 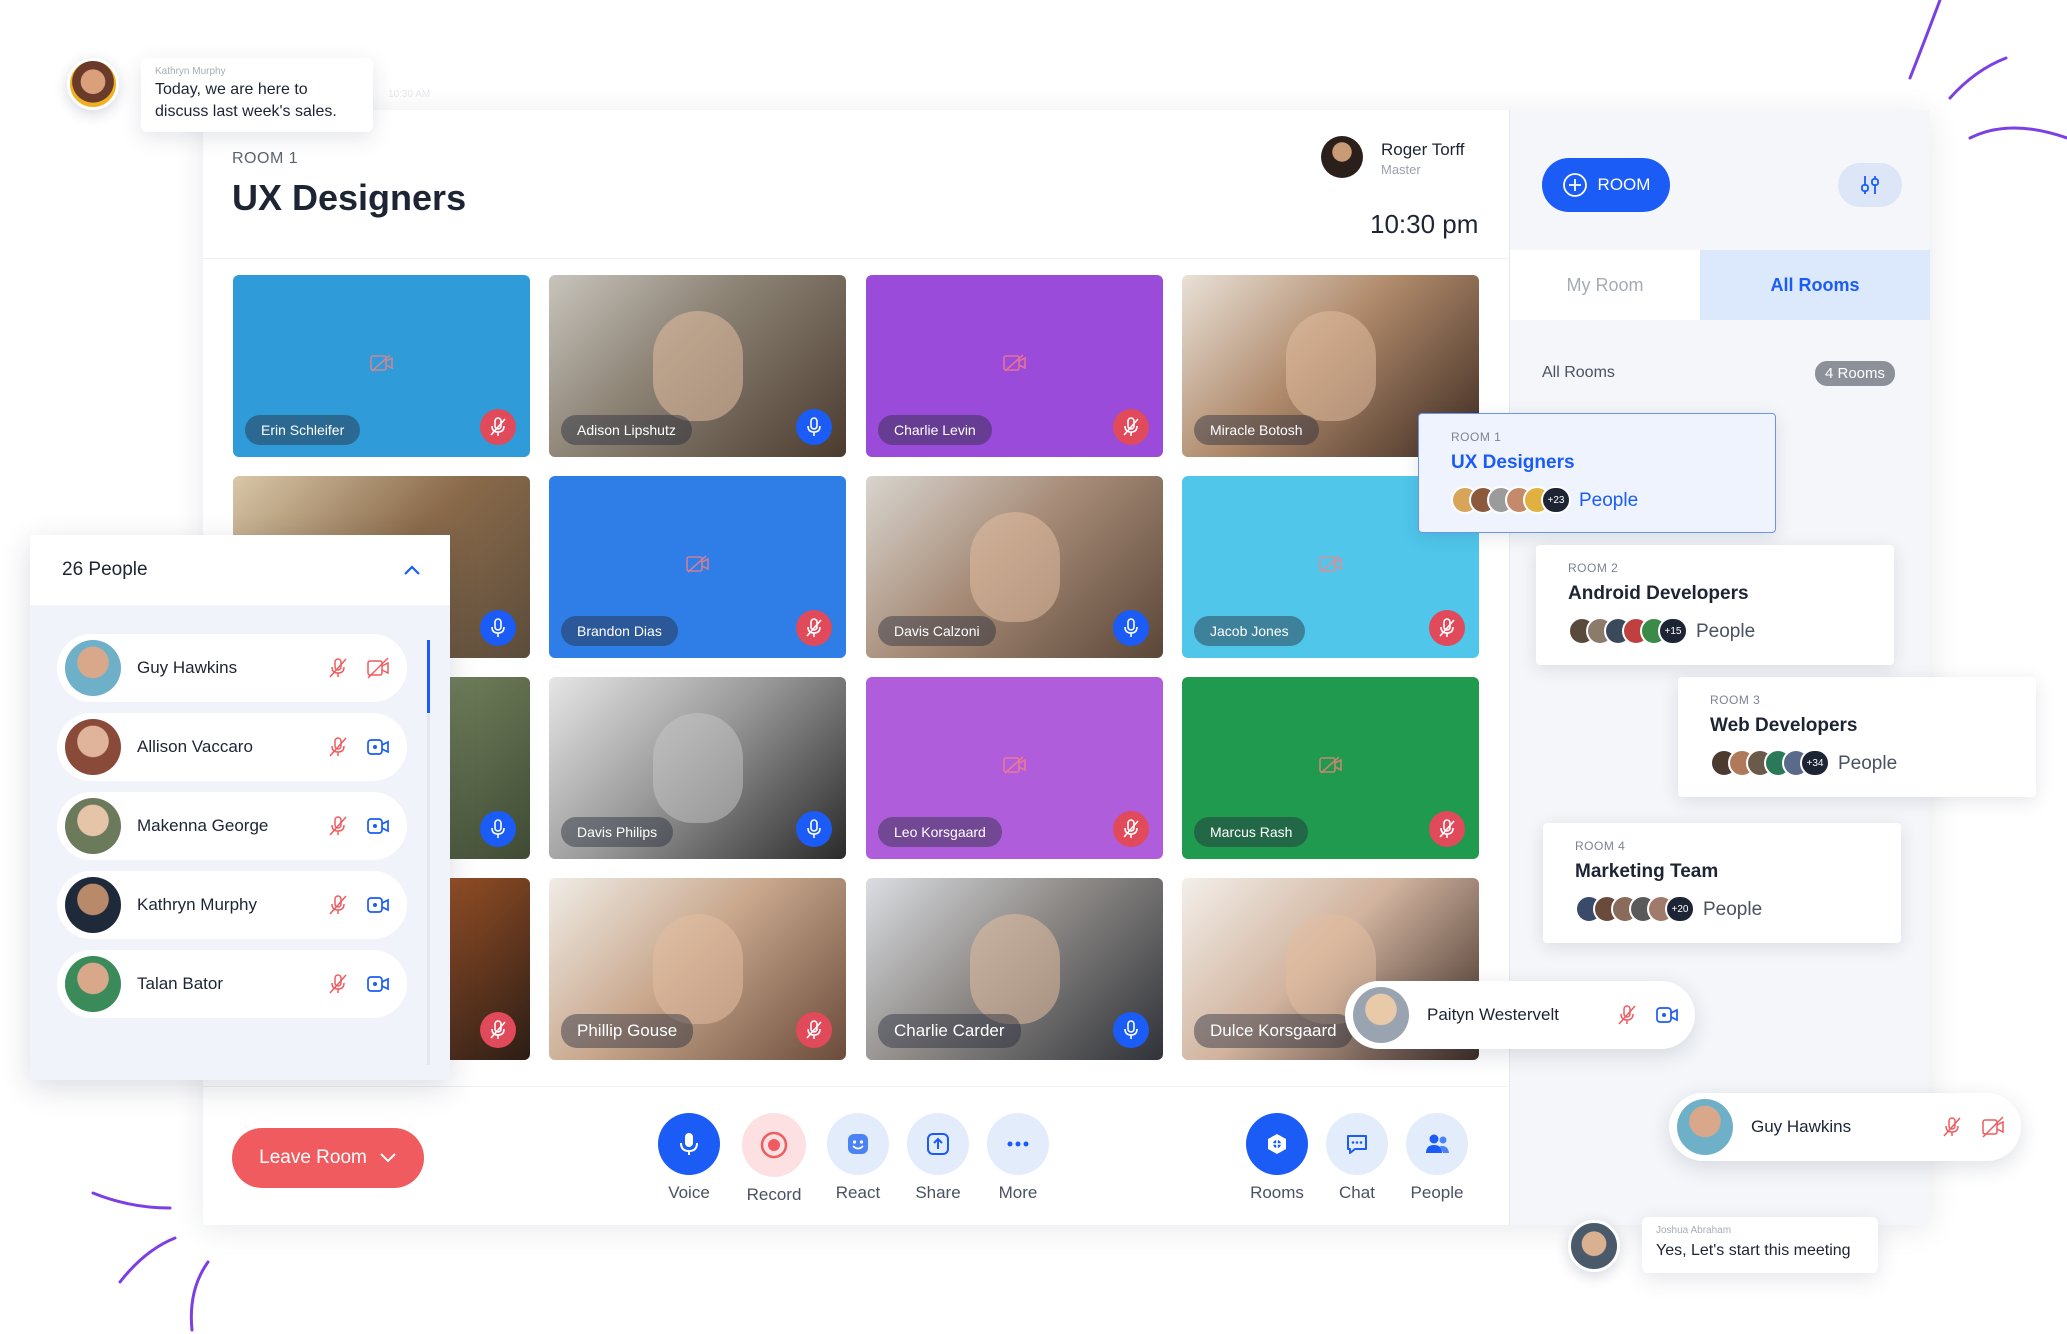 I want to click on share-screen-icon, so click(x=938, y=1144).